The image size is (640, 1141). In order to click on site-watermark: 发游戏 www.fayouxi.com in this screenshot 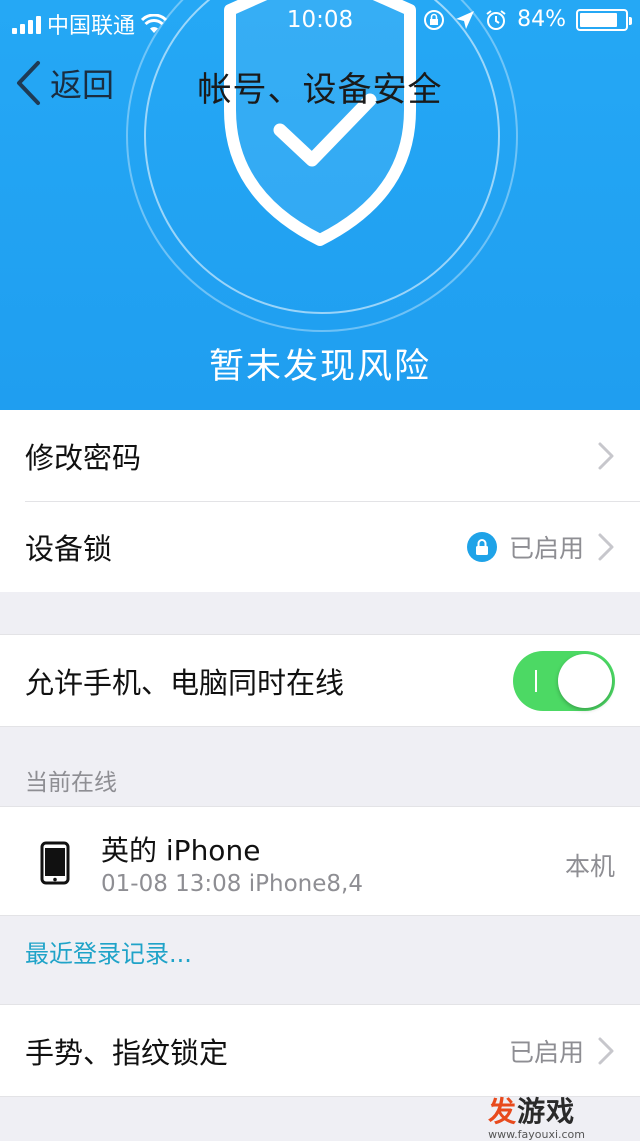, I will do `click(536, 1115)`.